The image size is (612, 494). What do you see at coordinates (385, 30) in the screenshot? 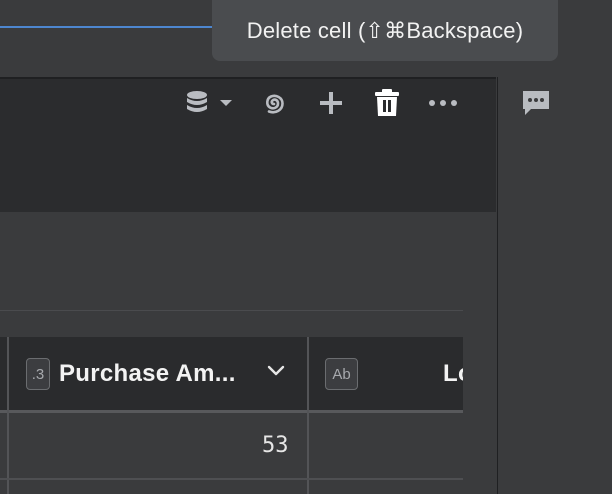
I see `delete-cell-tooltip: Delete cell (⇧⌘Backspace)` at bounding box center [385, 30].